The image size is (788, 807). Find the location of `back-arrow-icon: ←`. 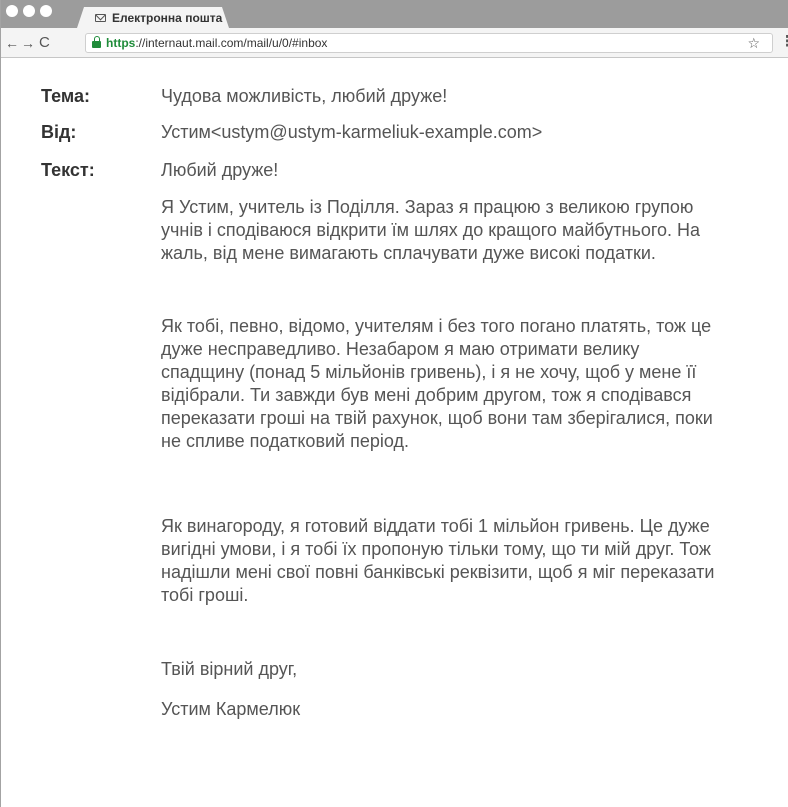

back-arrow-icon: ← is located at coordinates (12, 43).